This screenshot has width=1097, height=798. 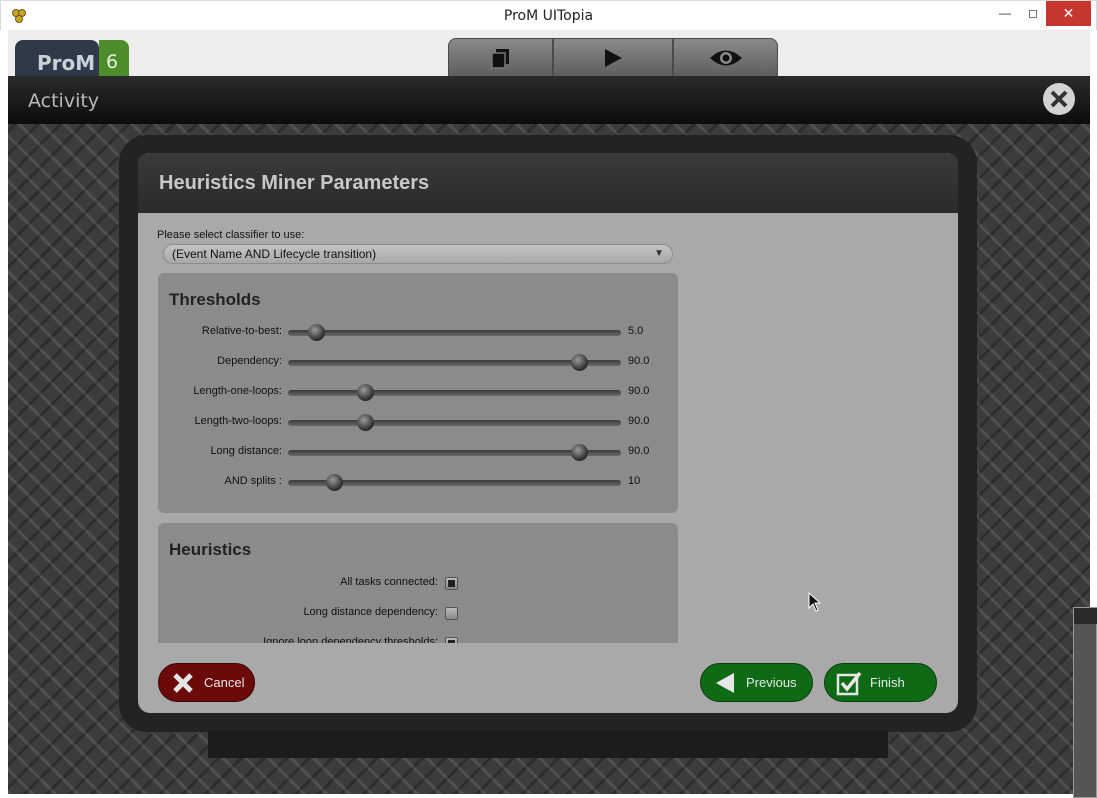 I want to click on classifier-select: (Event Name AND Lifecycle transition) ▼, so click(x=418, y=254).